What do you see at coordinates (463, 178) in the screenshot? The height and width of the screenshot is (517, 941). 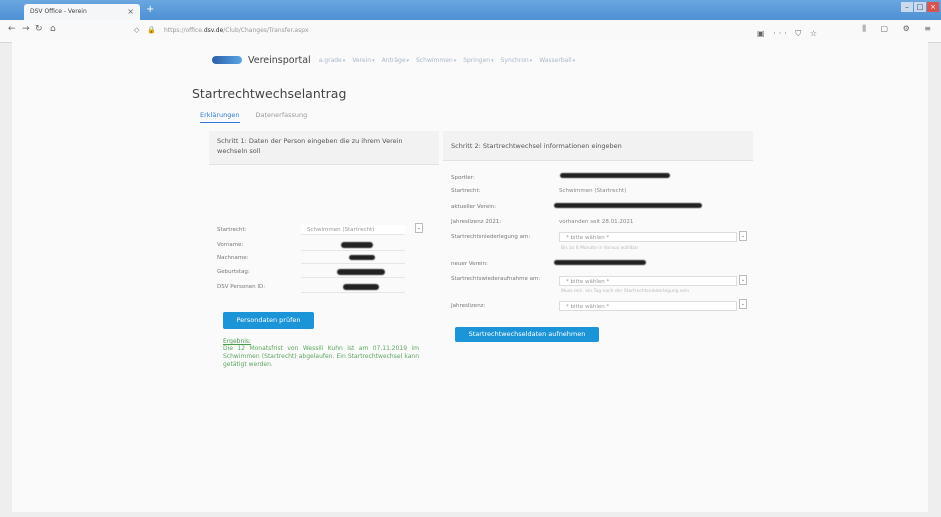 I see `label-sportler: Sportler:` at bounding box center [463, 178].